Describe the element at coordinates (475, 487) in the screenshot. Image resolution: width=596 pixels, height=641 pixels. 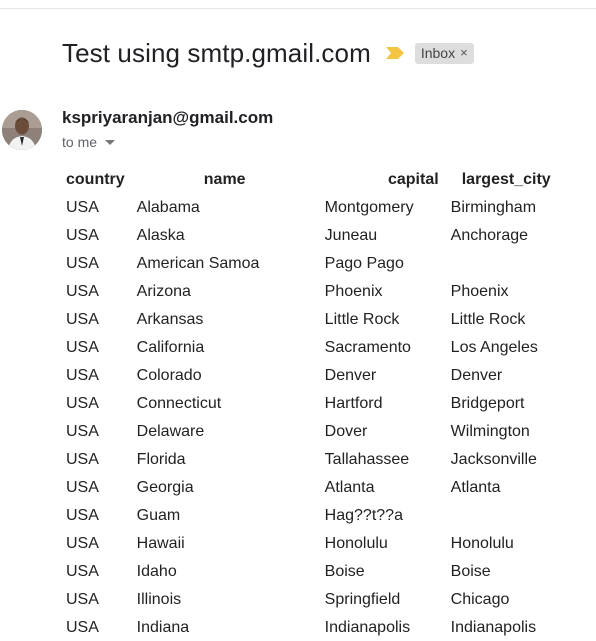
I see `cell-largest-city: Atlanta` at that location.